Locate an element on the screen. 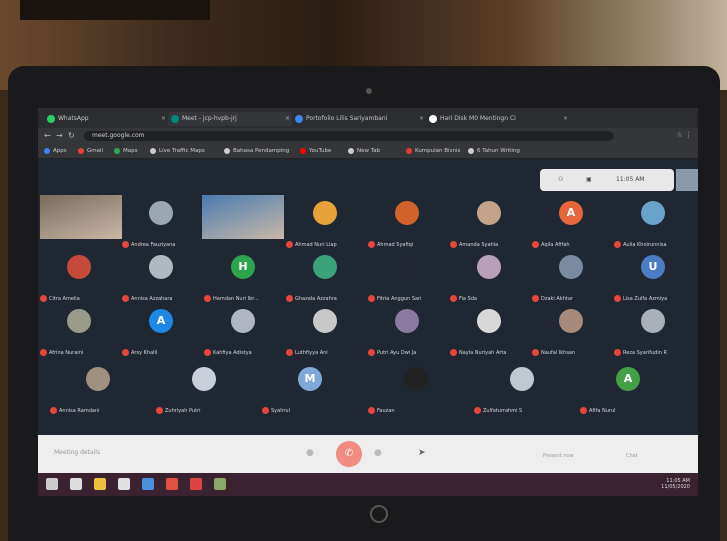 This screenshot has width=727, height=541. participant-tile: Andrea Fauziyana is located at coordinates (161, 223).